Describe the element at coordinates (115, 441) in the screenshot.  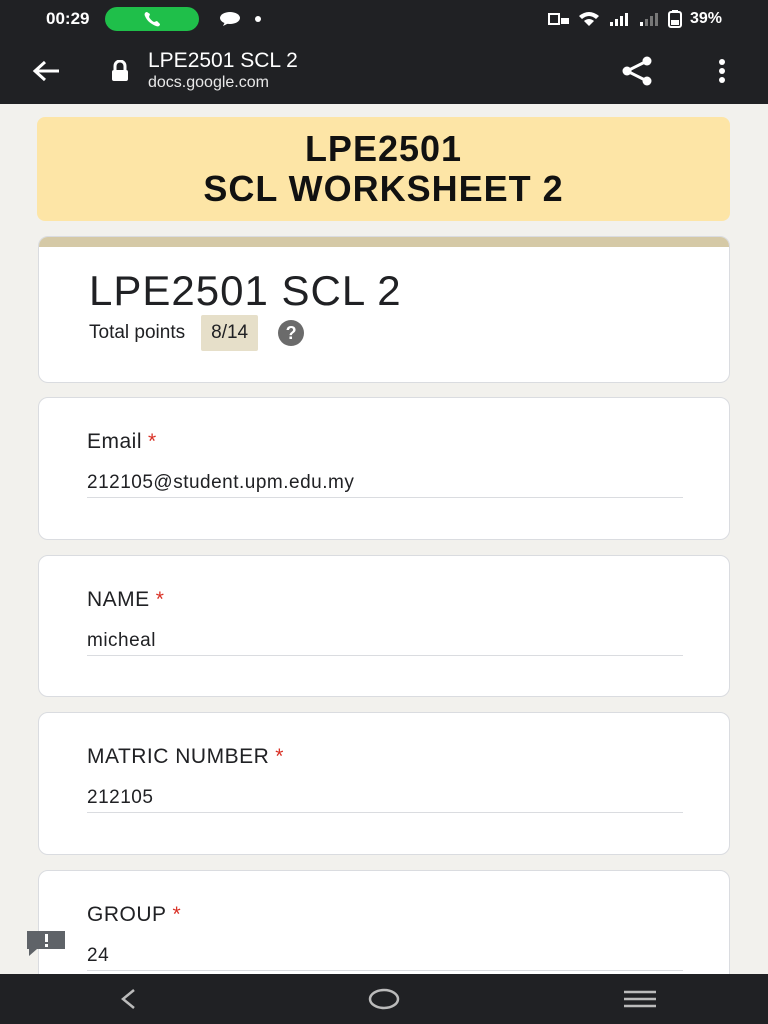
I see `question-label-text: Email` at that location.